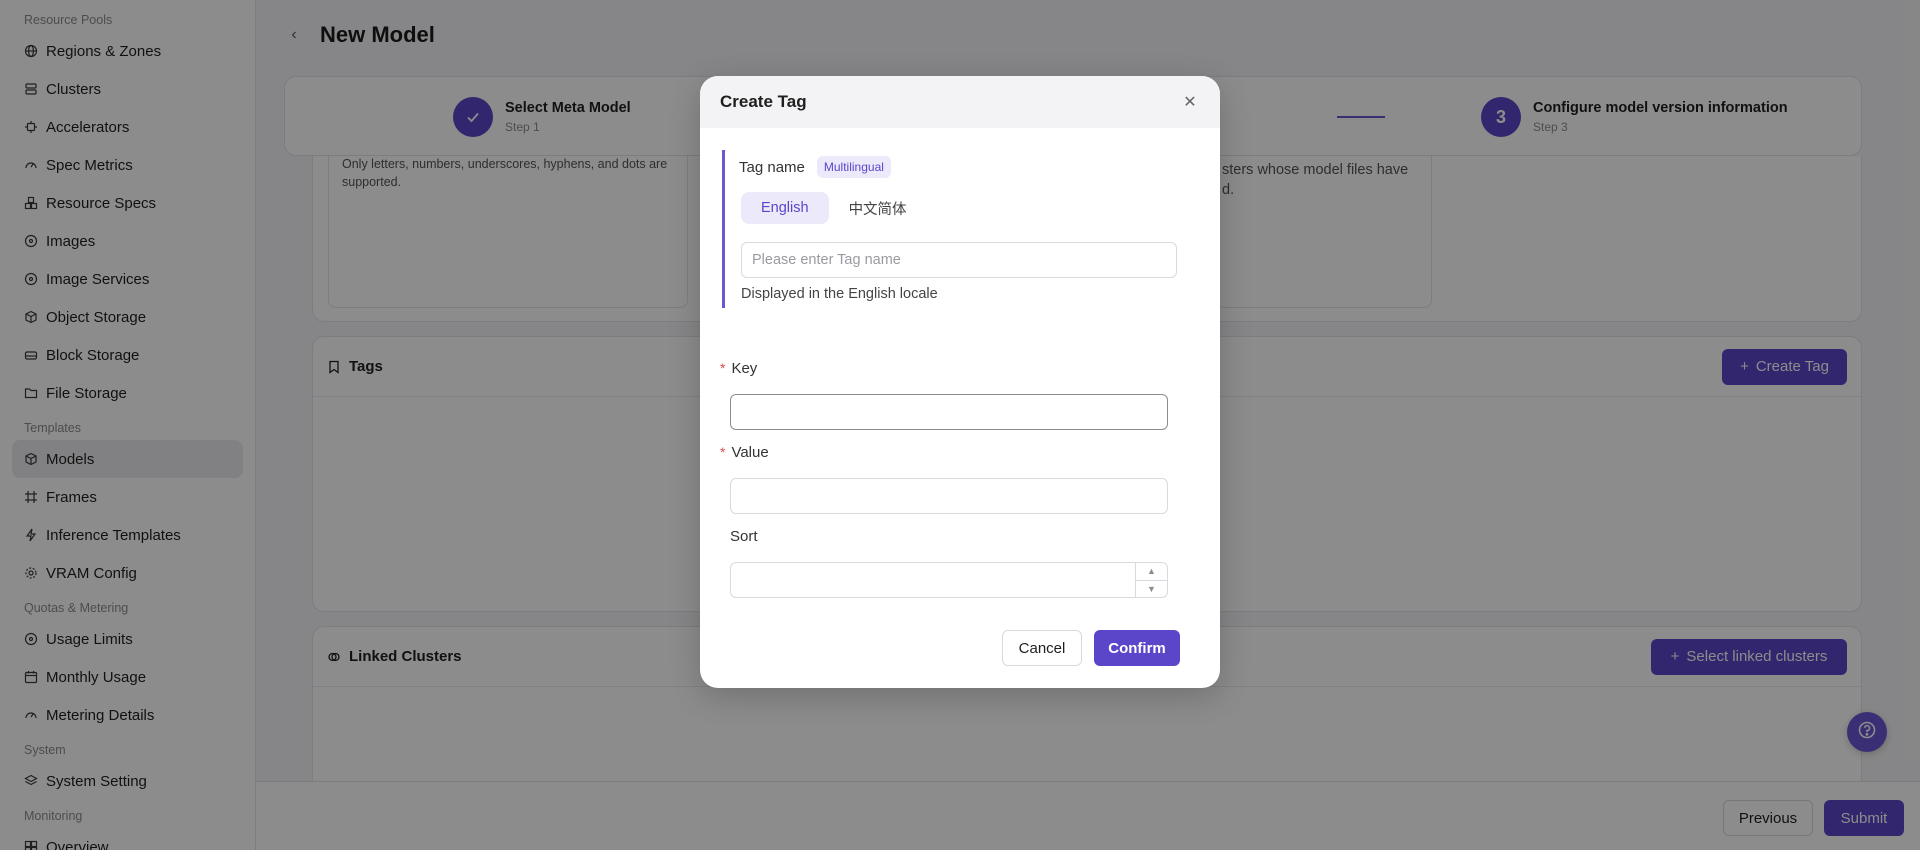  What do you see at coordinates (744, 368) in the screenshot?
I see `key-label-text: Key` at bounding box center [744, 368].